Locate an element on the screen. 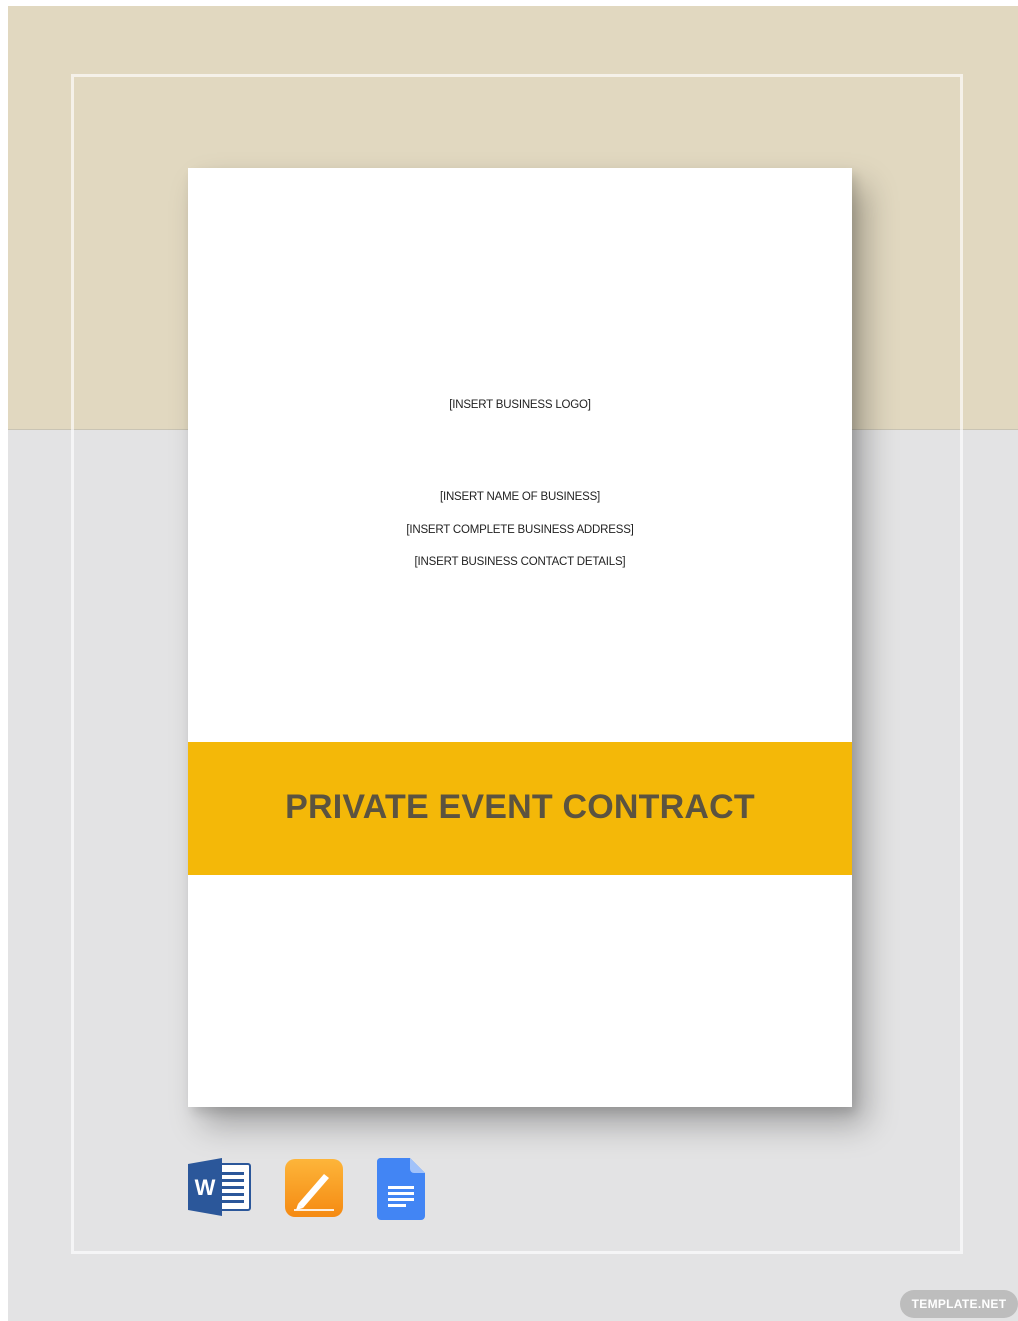  document-title: PRIVATE EVENT CONTRACT is located at coordinates (520, 807).